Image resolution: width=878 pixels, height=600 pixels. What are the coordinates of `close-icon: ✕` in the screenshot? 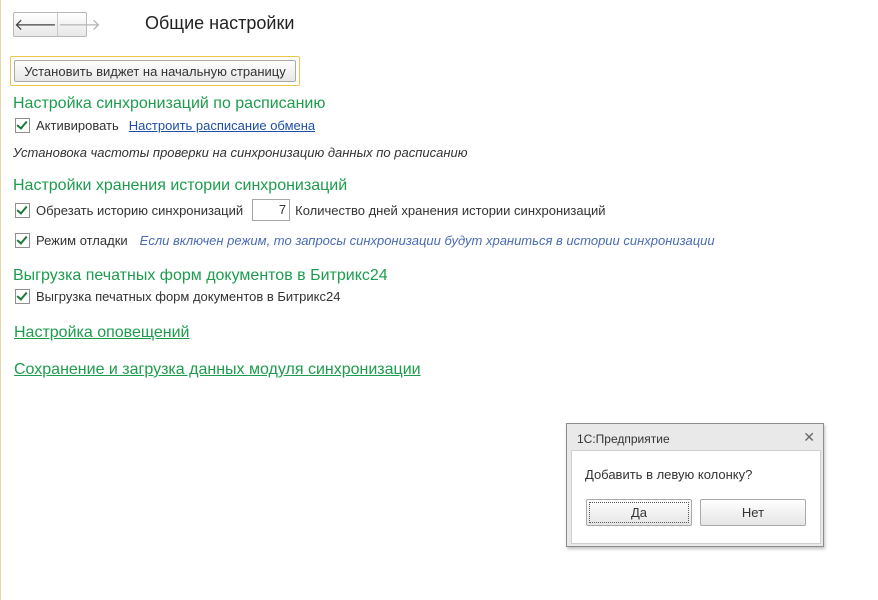 It's located at (809, 437).